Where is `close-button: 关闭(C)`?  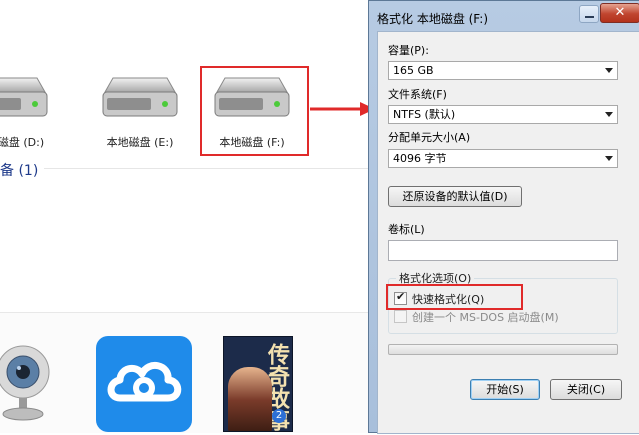
close-button: 关闭(C) is located at coordinates (586, 389).